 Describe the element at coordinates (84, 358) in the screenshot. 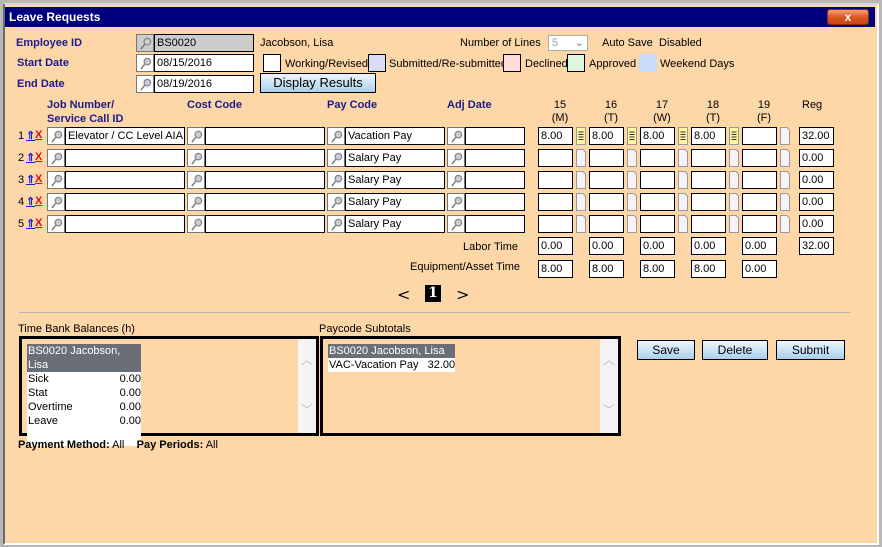

I see `time-bank-employee: BS0020 Jacobson, Lisa` at that location.